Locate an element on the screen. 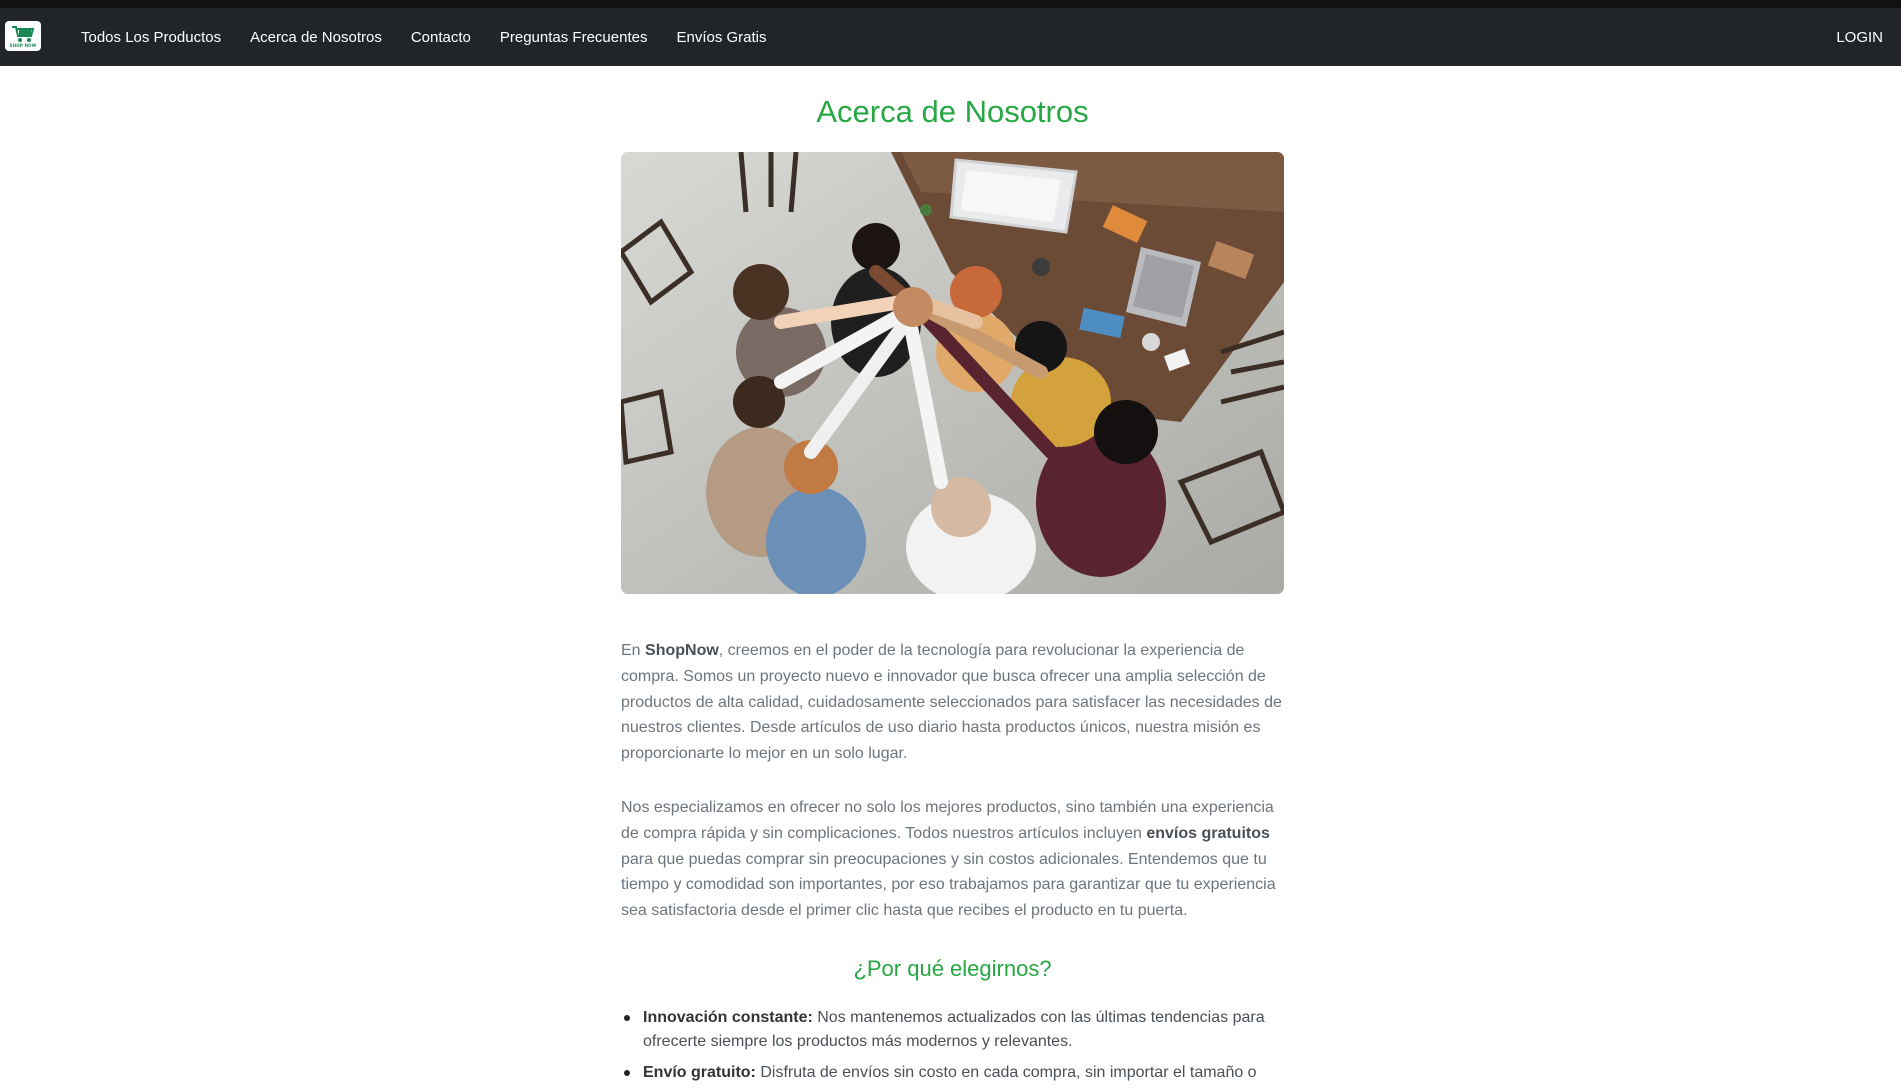 The height and width of the screenshot is (1092, 1901). nav-acerca-de-nosotros: Acerca de Nosotros is located at coordinates (316, 37).